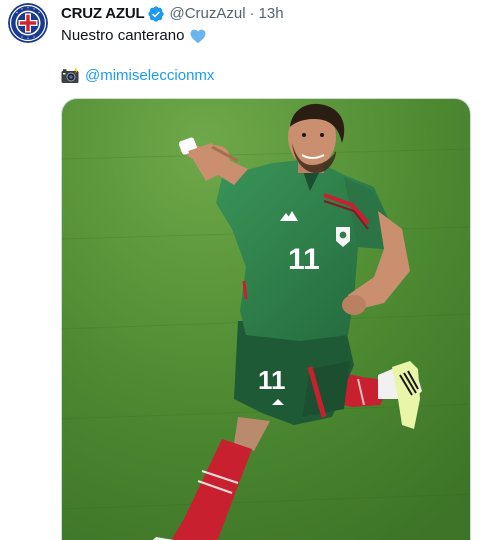  I want to click on timestamp: 13h, so click(271, 14).